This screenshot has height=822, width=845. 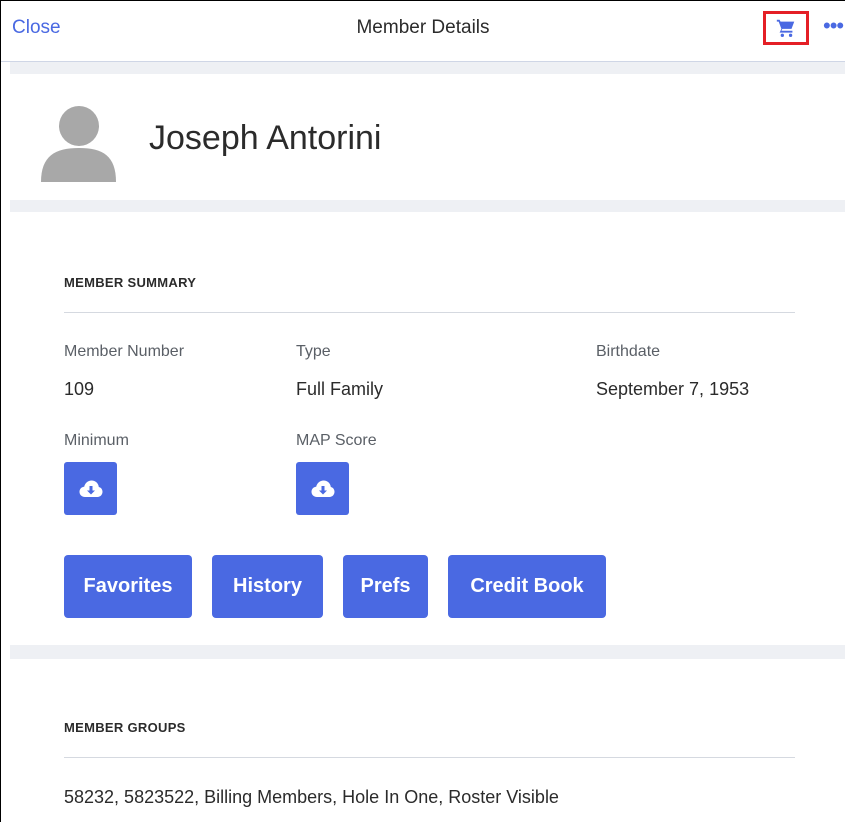 What do you see at coordinates (833, 26) in the screenshot?
I see `more-options-button: •••` at bounding box center [833, 26].